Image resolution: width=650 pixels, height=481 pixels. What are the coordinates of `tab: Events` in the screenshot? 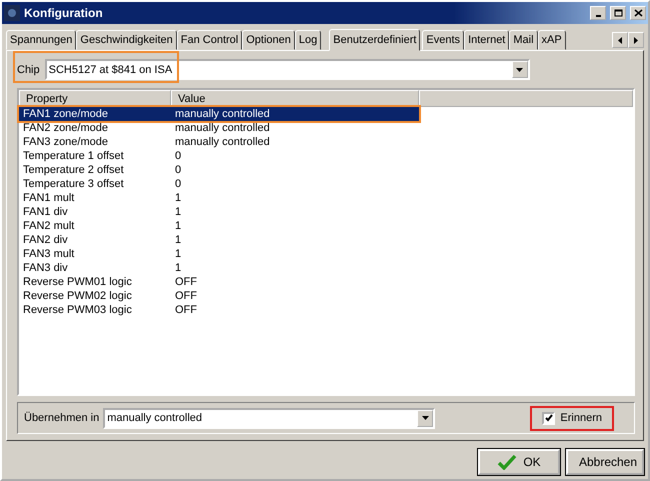 It's located at (443, 40).